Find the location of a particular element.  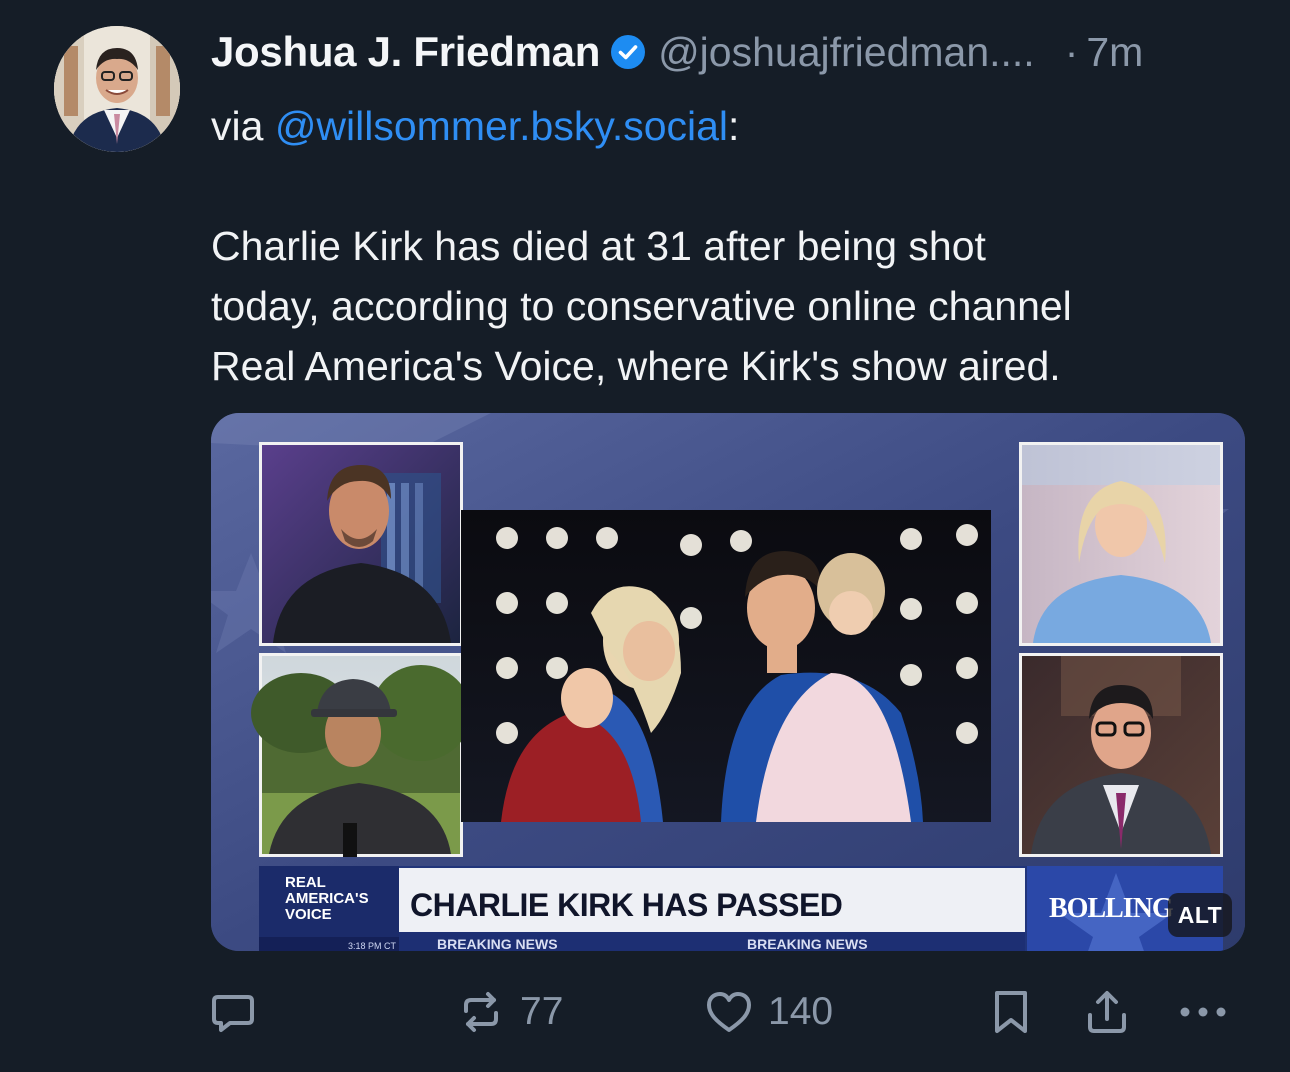

via-suffix: : is located at coordinates (734, 126).